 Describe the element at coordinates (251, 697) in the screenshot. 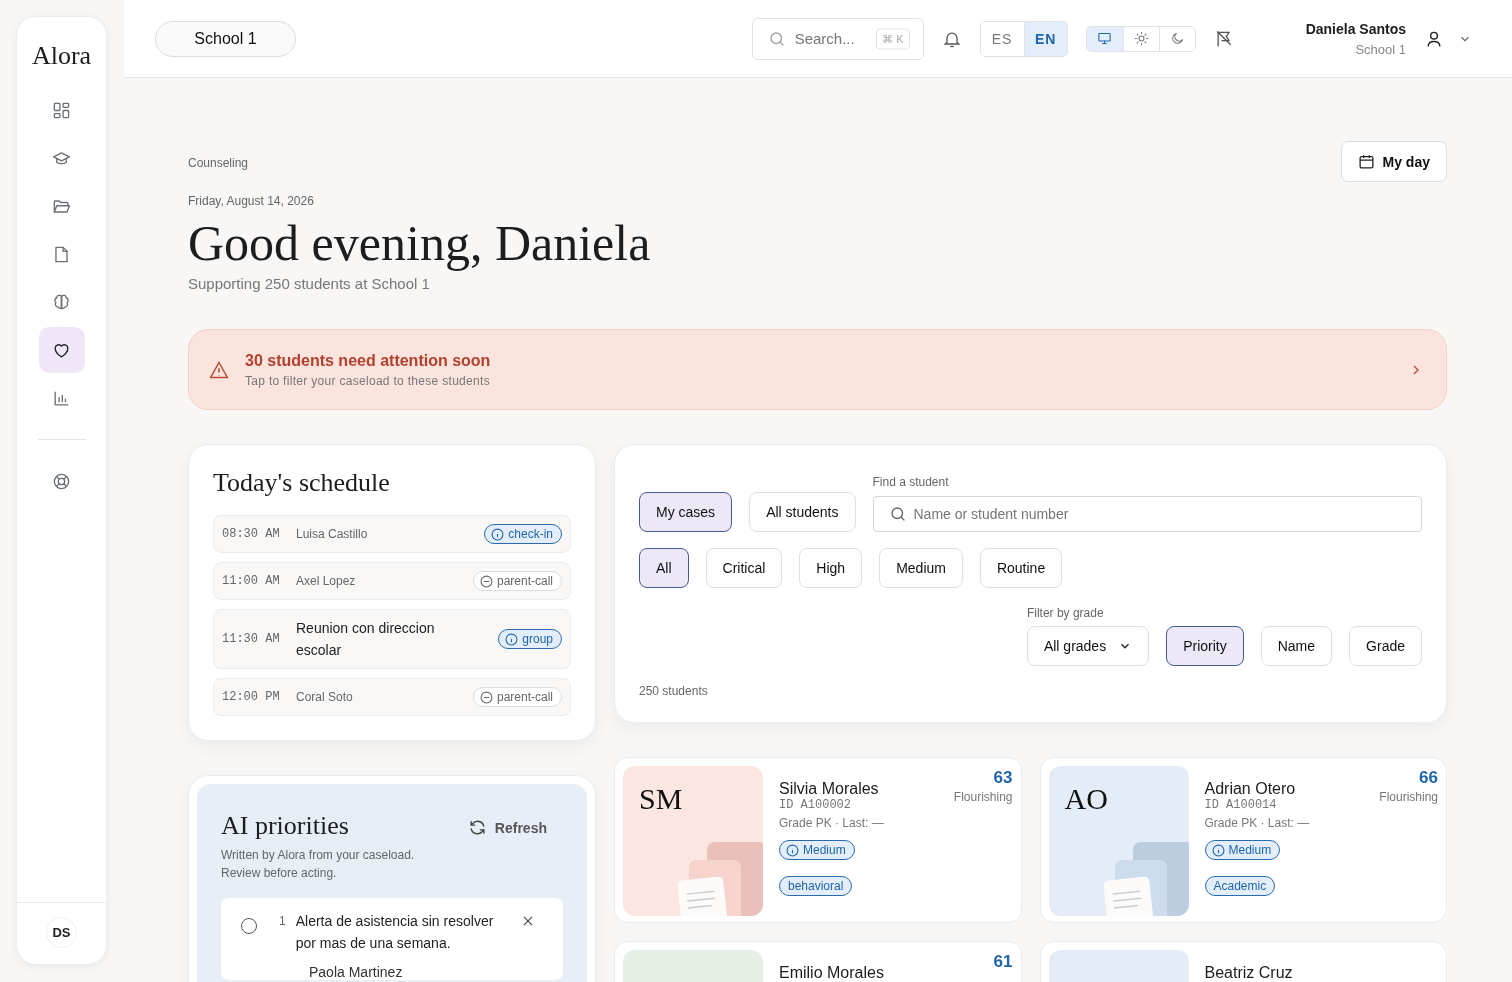

I see `time-label: 12:00 PM` at that location.